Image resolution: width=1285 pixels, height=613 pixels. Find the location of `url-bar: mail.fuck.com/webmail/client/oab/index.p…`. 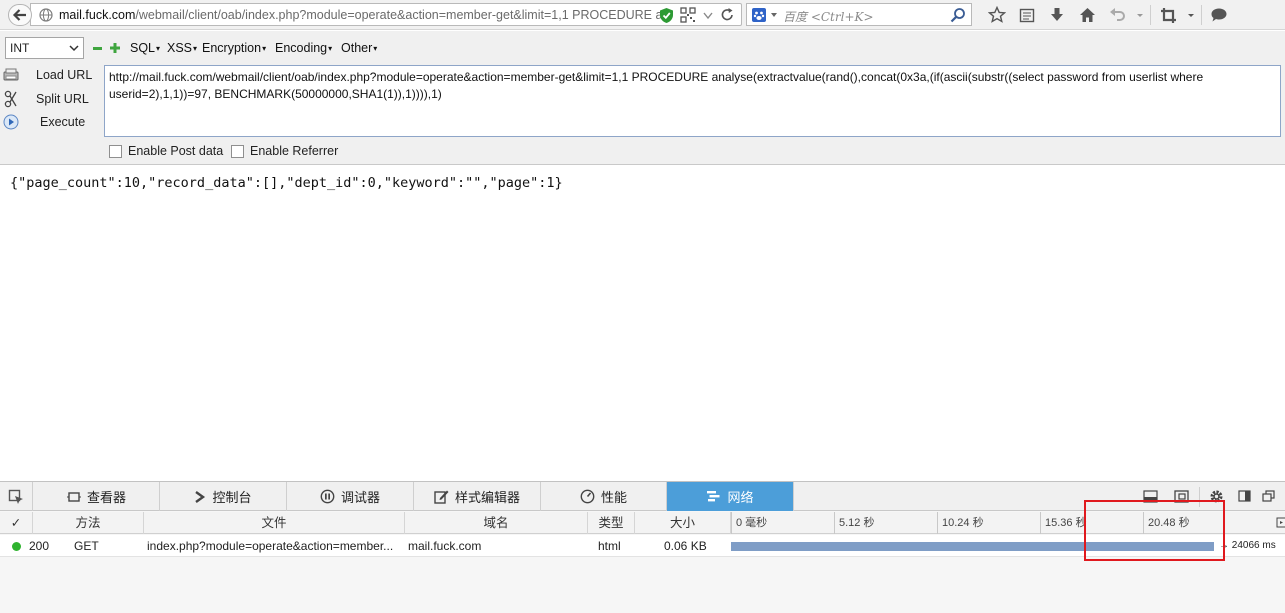

url-bar: mail.fuck.com/webmail/client/oab/index.p… is located at coordinates (386, 14).